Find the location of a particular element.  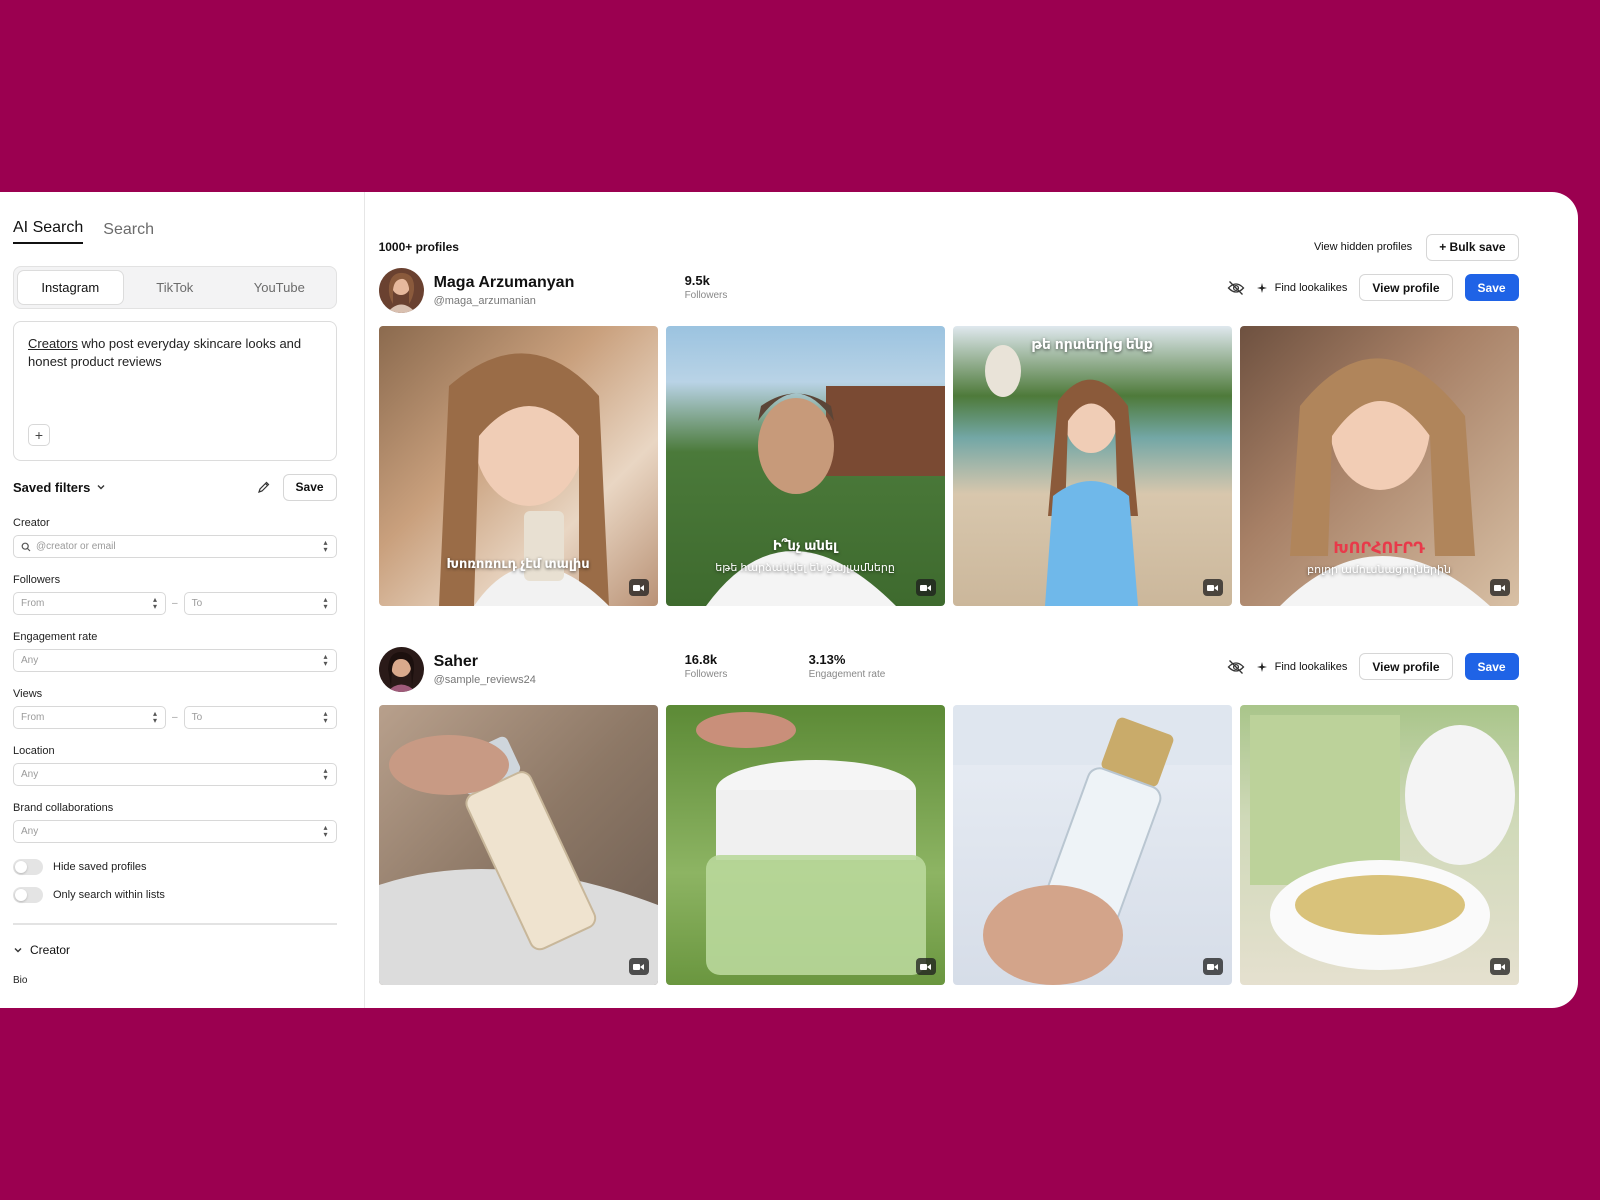

sidebar-divider is located at coordinates (175, 924).